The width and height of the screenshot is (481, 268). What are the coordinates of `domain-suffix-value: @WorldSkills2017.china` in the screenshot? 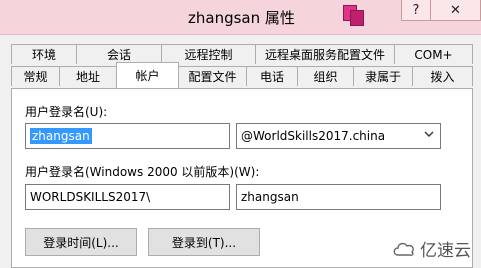 It's located at (313, 136).